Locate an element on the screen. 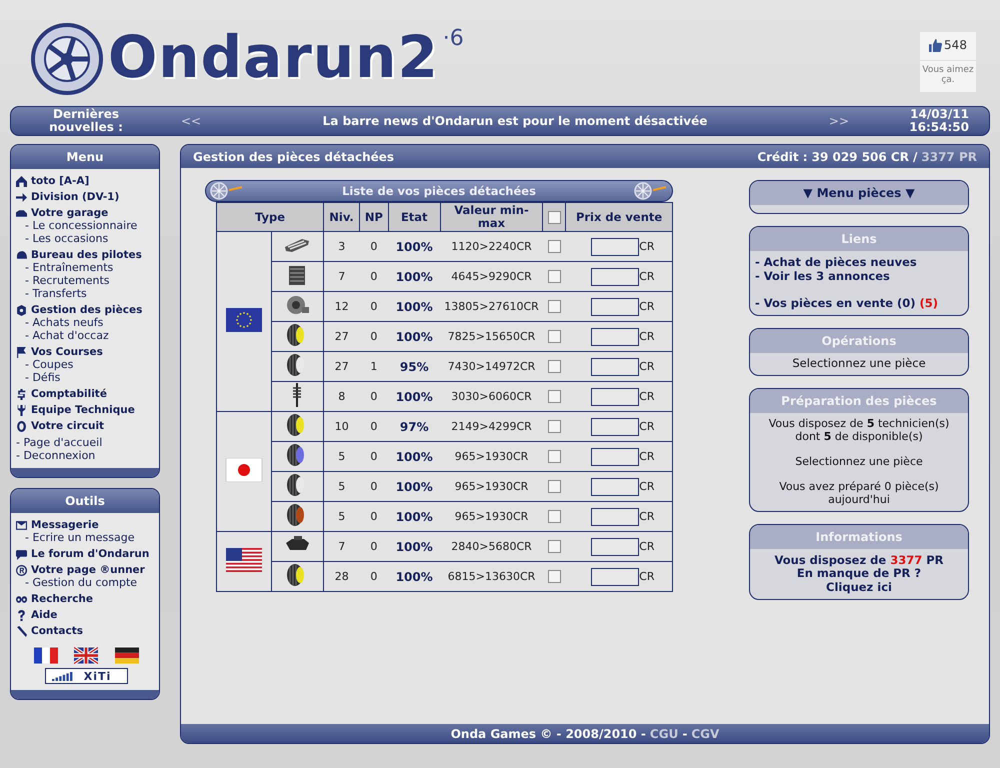 Image resolution: width=1000 pixels, height=768 pixels. link: - Vos pièces en vente (0) is located at coordinates (835, 303).